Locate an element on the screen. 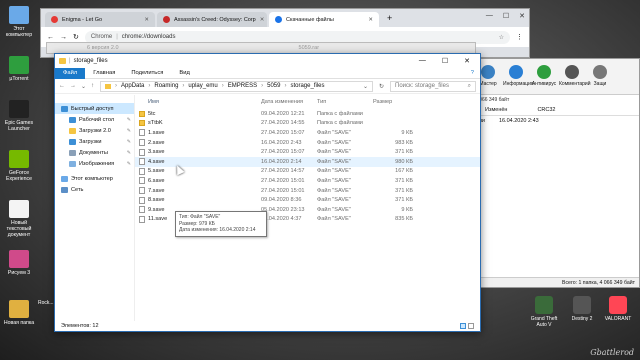  file-date: 27.04.2020 14:57 is located at coordinates (283, 171).